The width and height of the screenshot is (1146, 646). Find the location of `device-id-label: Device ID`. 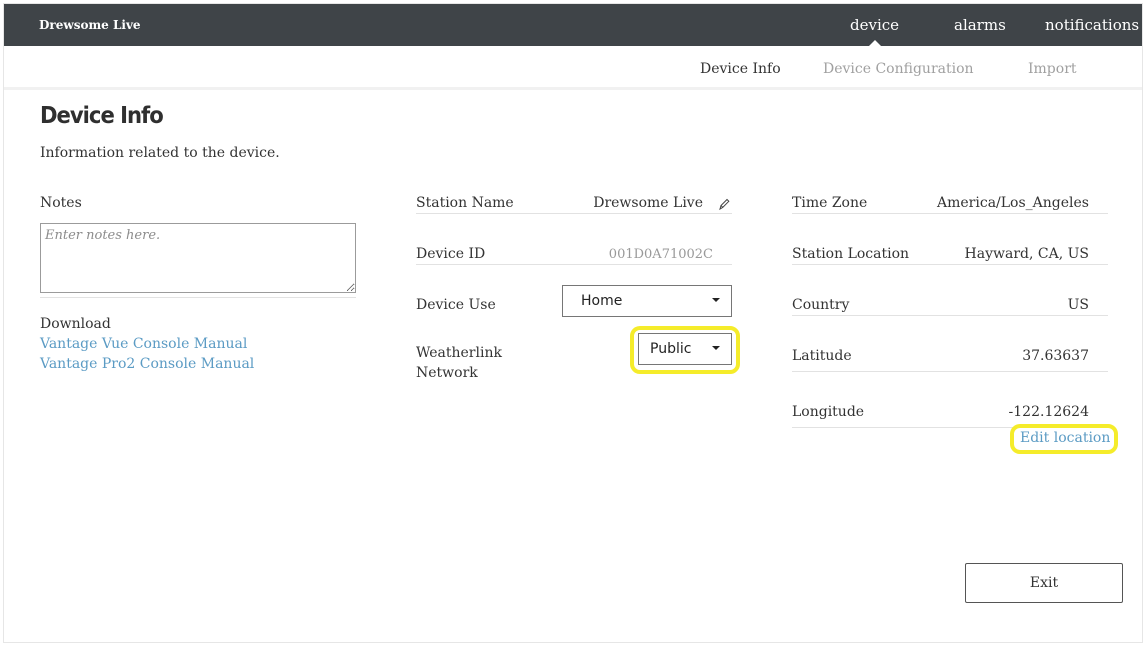

device-id-label: Device ID is located at coordinates (451, 254).